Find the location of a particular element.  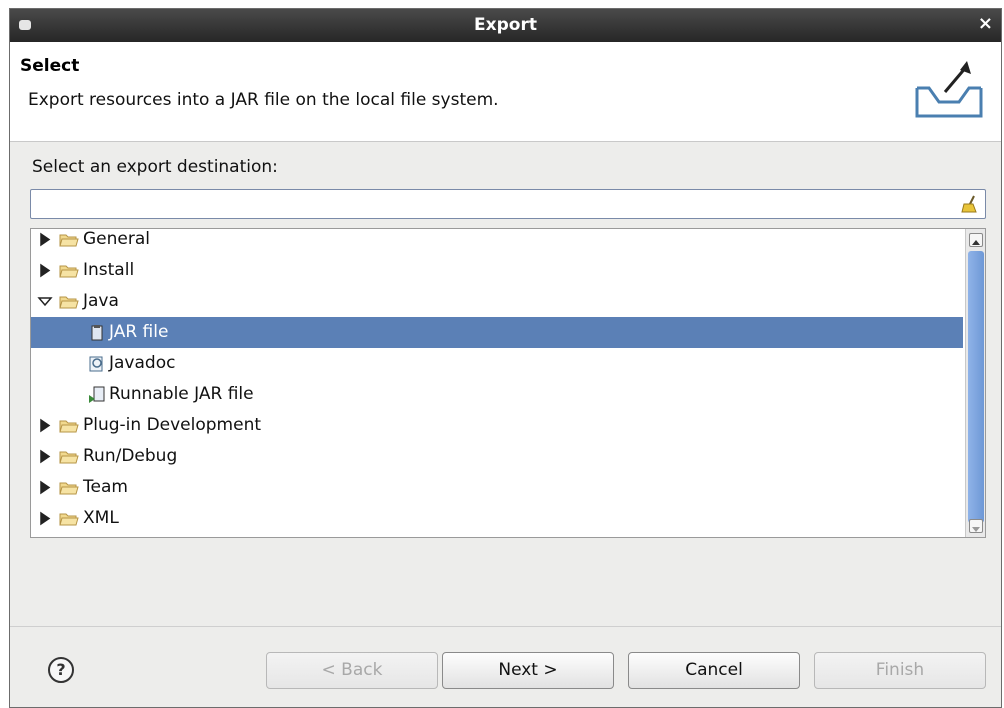

tree-item: General is located at coordinates (497, 241).